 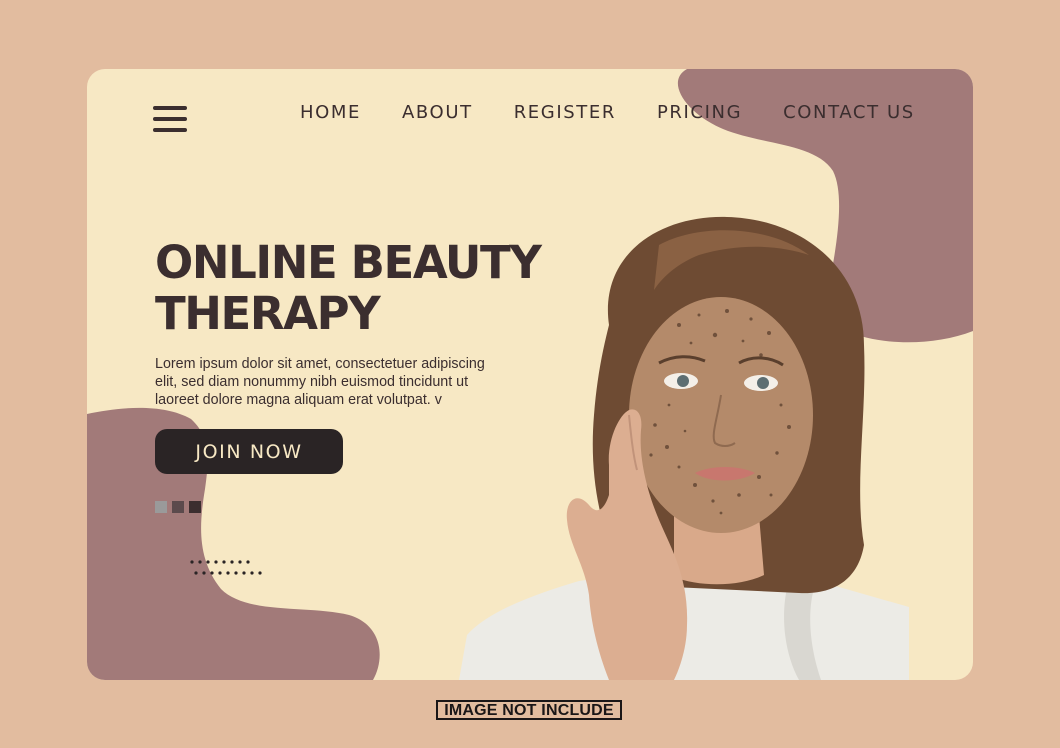 I want to click on nav-register: REGISTER, so click(x=565, y=113).